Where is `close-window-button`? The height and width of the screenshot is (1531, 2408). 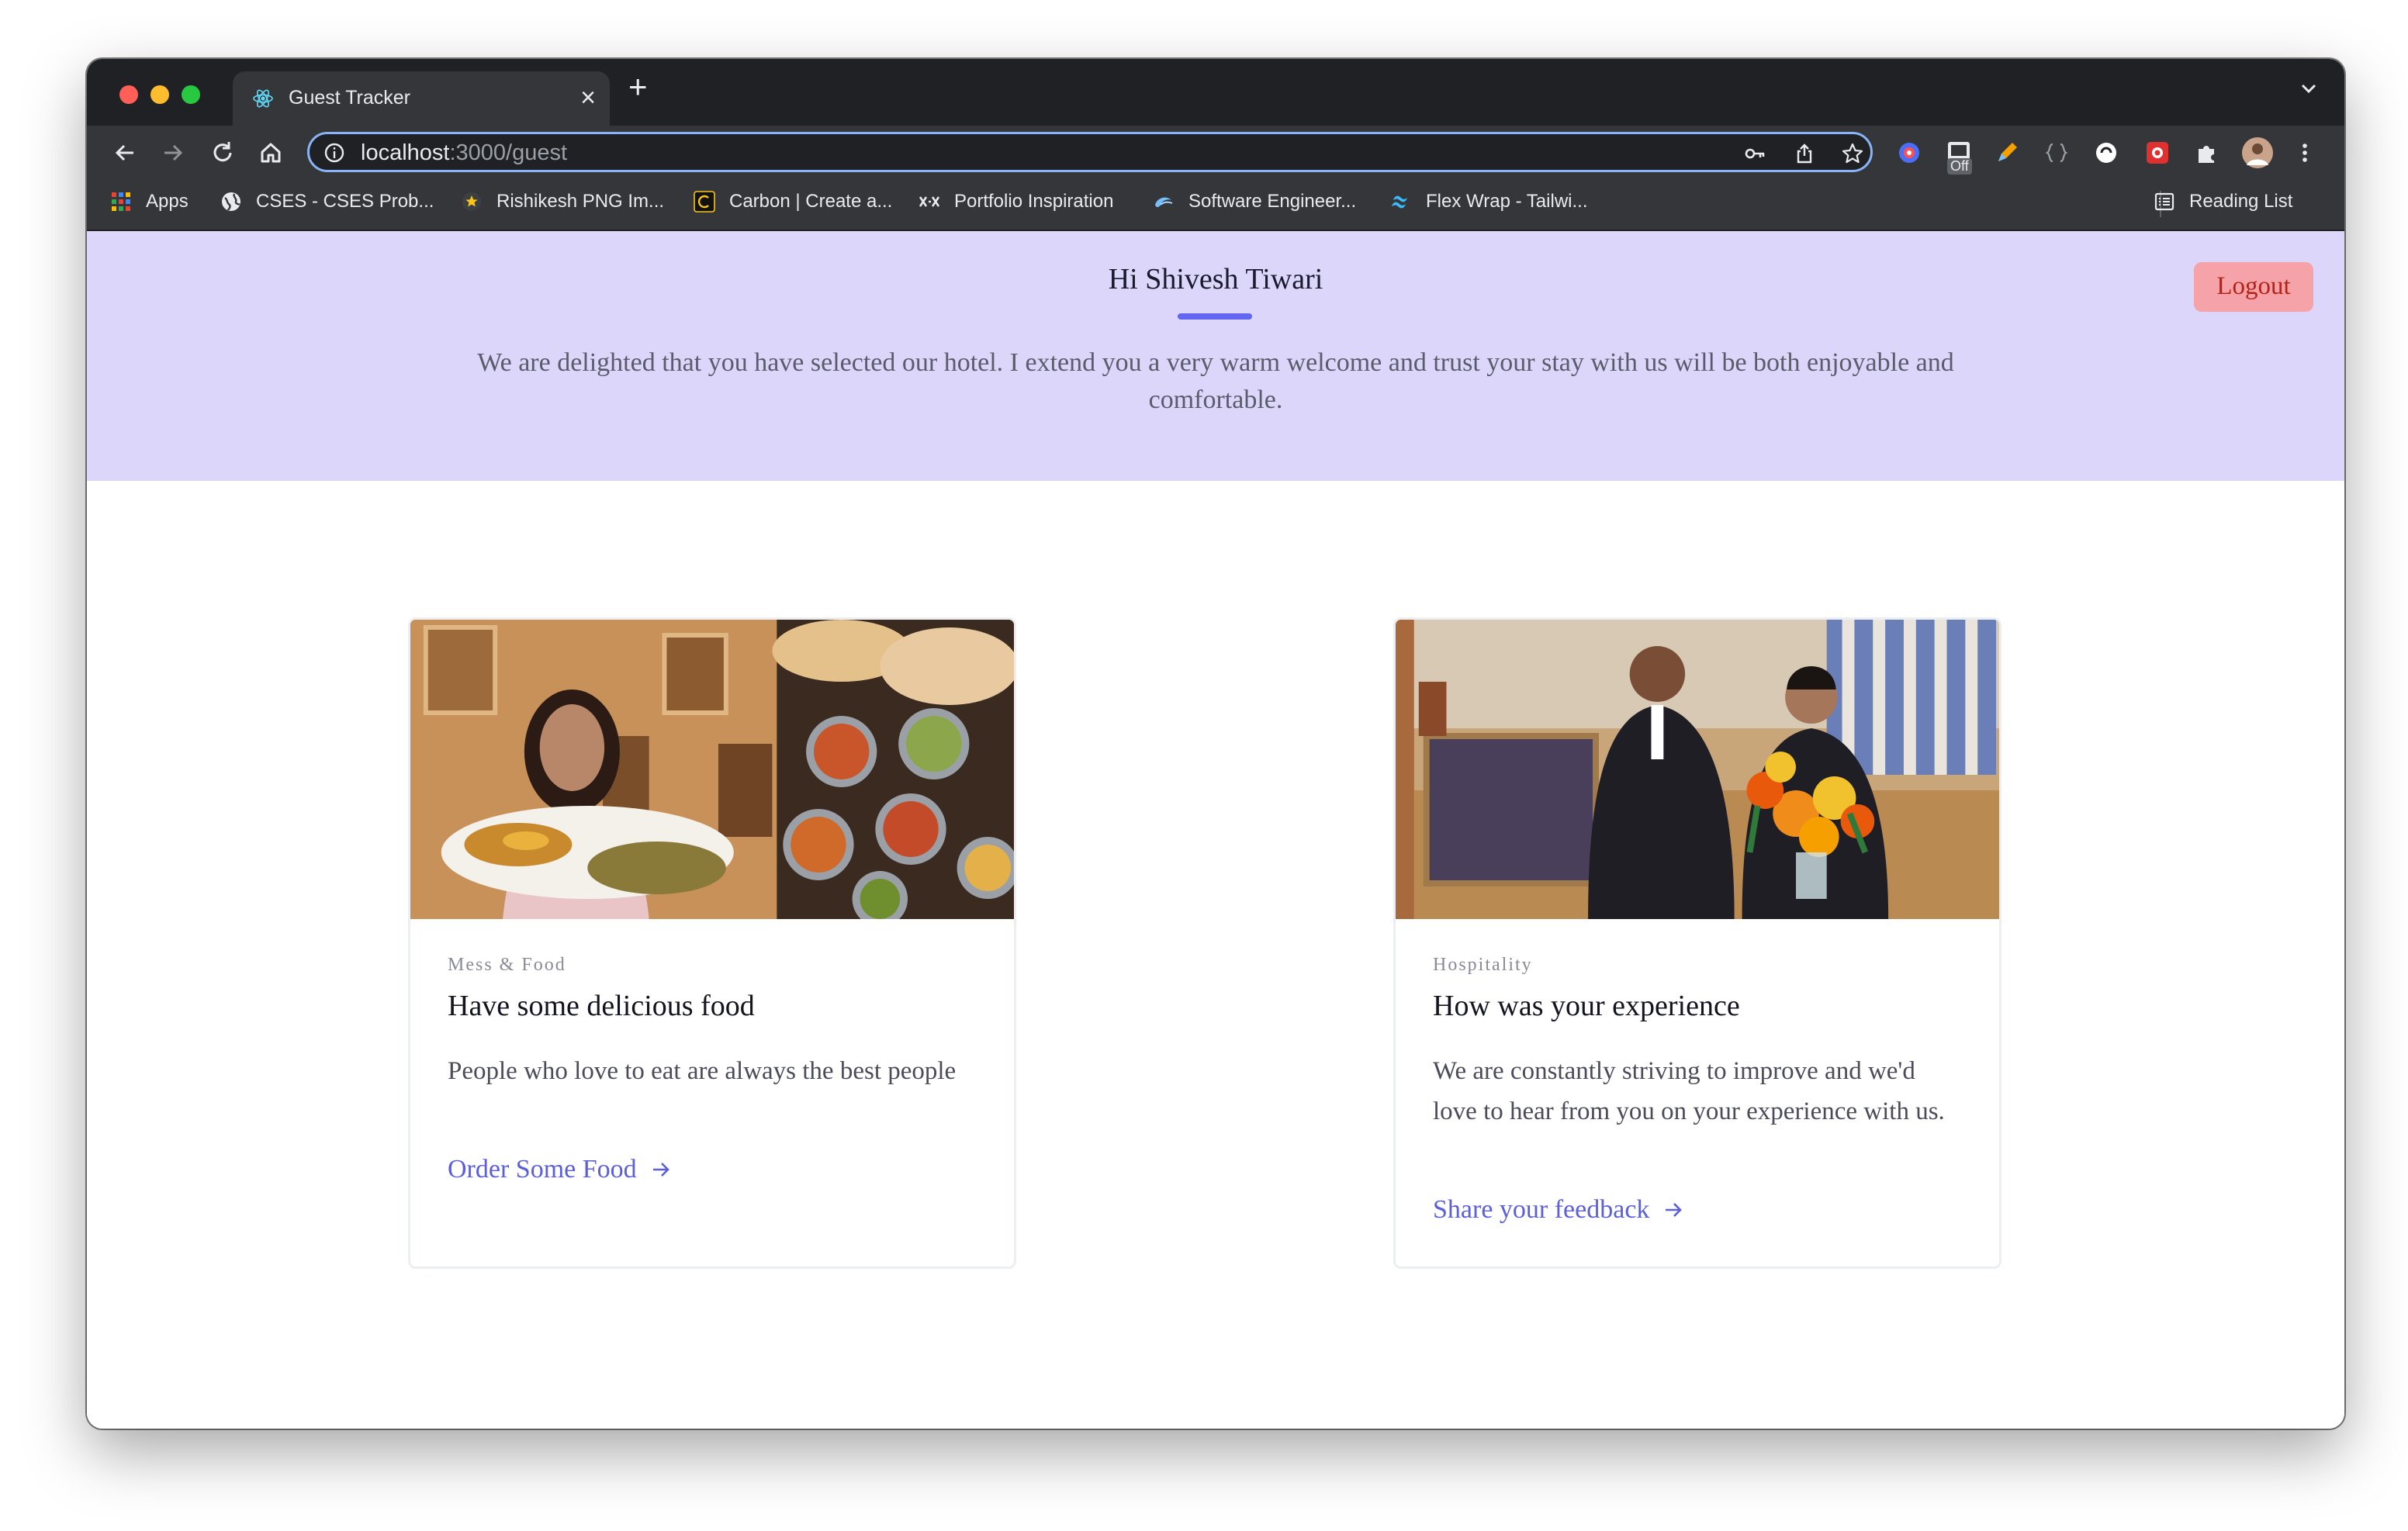 close-window-button is located at coordinates (128, 94).